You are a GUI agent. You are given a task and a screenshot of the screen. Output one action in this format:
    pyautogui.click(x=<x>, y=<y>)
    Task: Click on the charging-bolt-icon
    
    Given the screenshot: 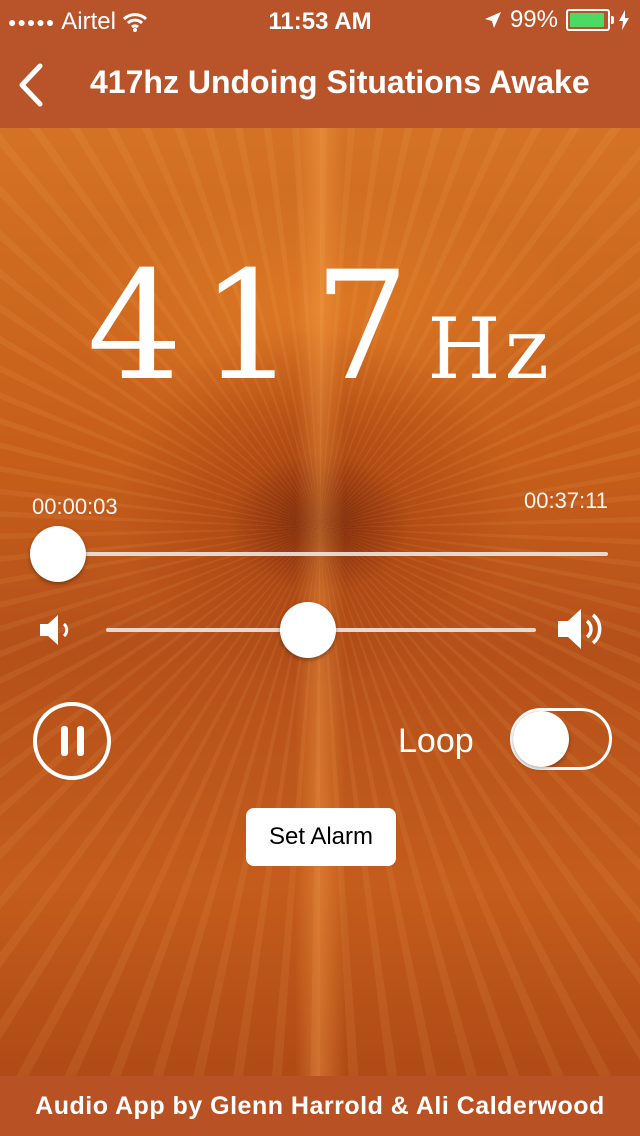 What is the action you would take?
    pyautogui.click(x=624, y=20)
    